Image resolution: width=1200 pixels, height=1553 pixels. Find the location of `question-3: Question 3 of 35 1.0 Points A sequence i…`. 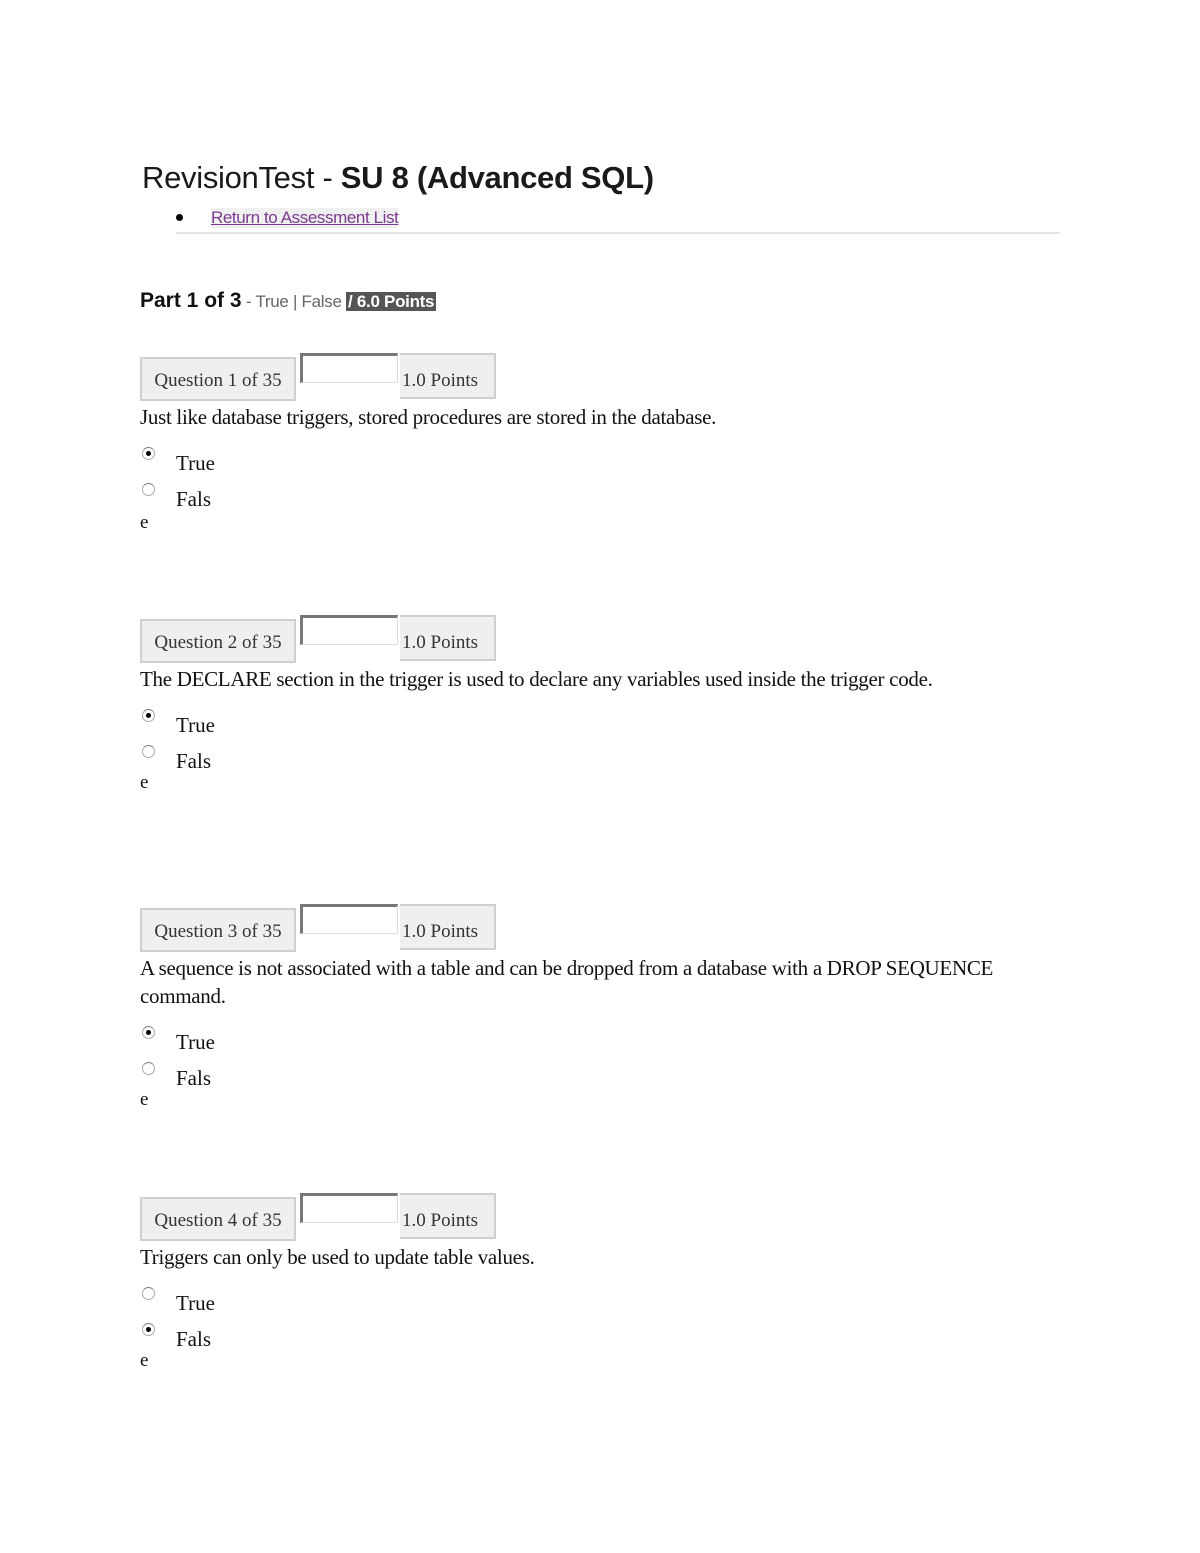

question-3: Question 3 of 35 1.0 Points A sequence i… is located at coordinates (590, 1007).